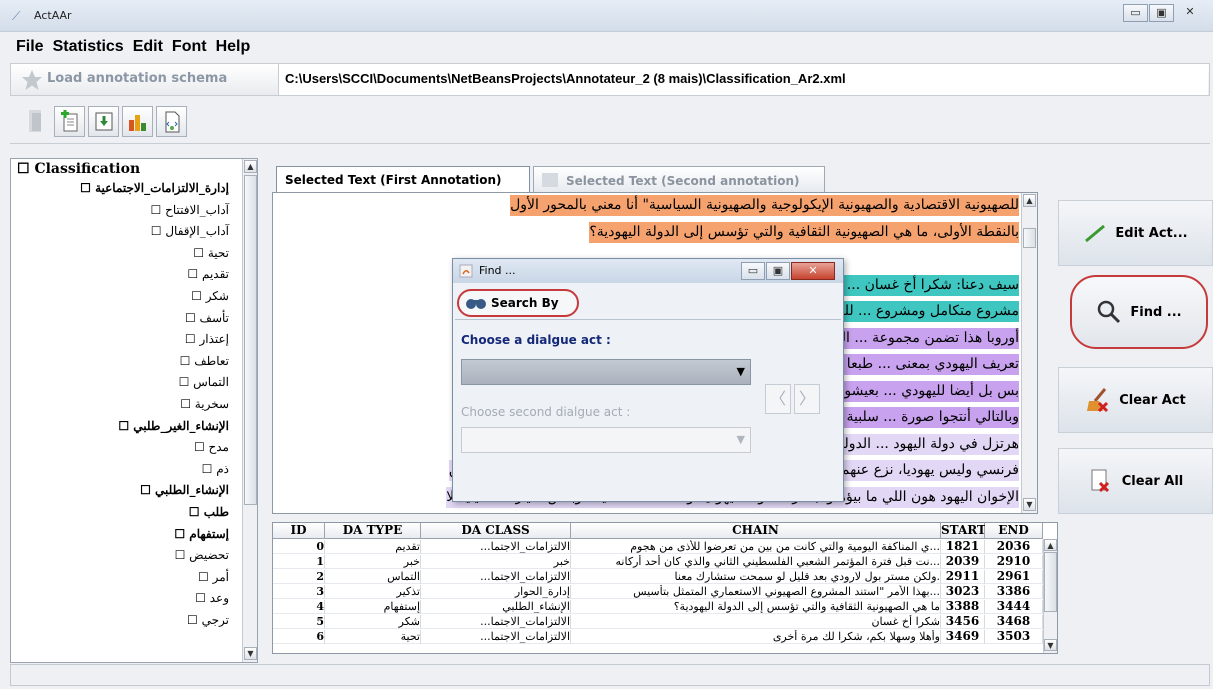 Image resolution: width=1213 pixels, height=689 pixels. What do you see at coordinates (963, 531) in the screenshot?
I see `column-header: START` at bounding box center [963, 531].